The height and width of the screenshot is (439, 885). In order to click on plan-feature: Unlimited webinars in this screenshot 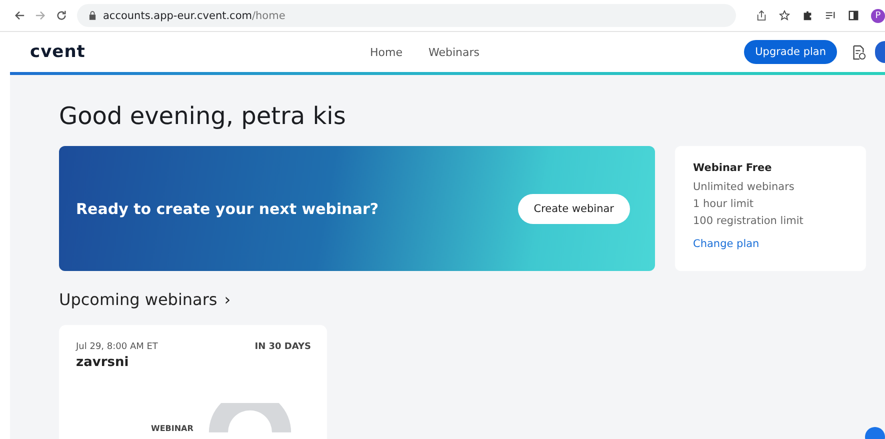, I will do `click(744, 187)`.